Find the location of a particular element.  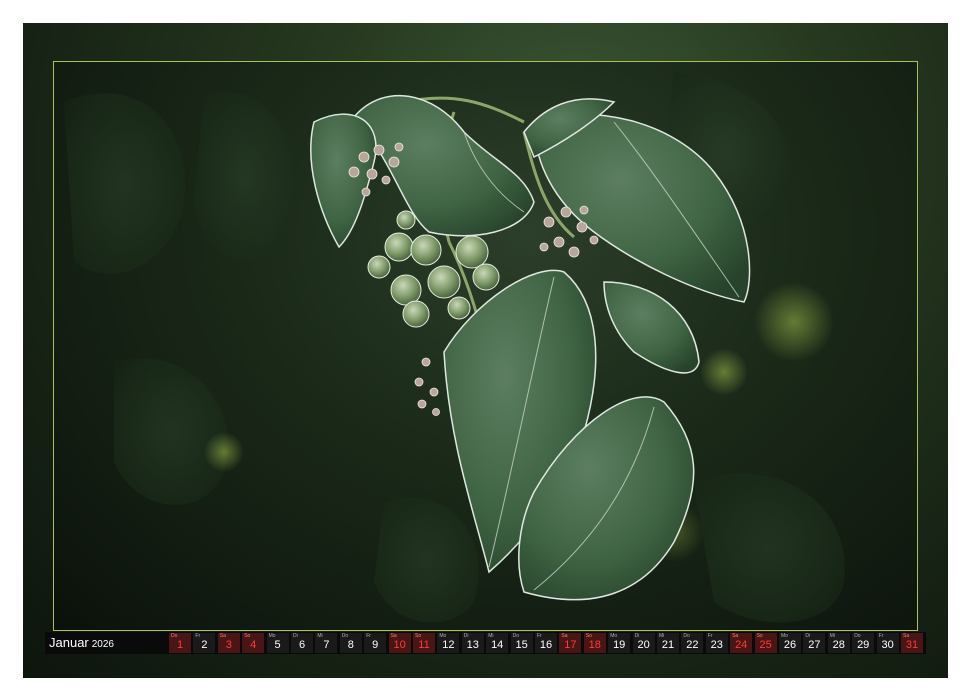

day-number: 12 is located at coordinates (448, 645).